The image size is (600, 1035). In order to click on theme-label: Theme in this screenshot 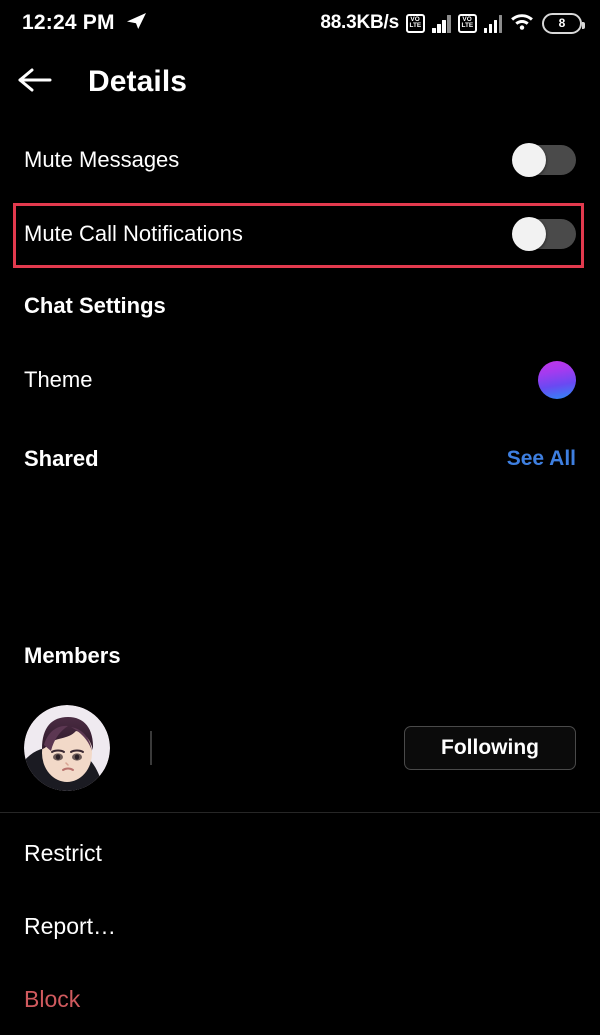, I will do `click(58, 379)`.